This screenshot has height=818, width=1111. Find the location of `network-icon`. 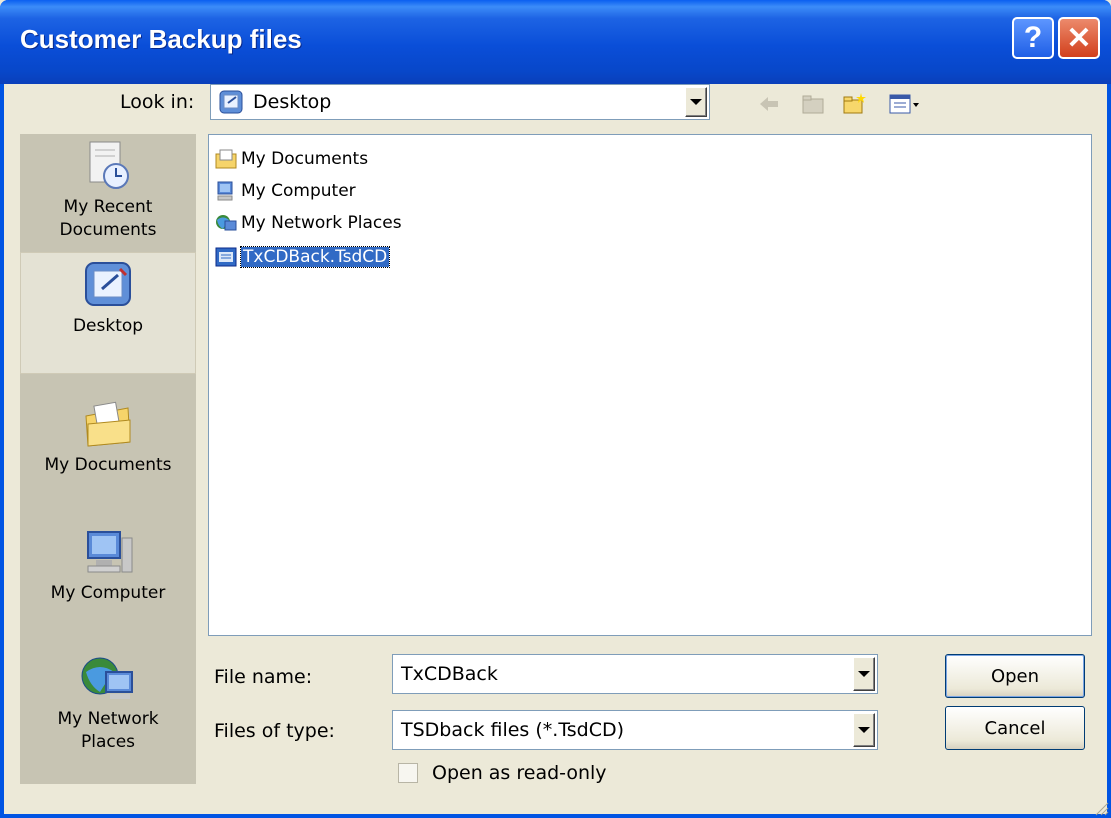

network-icon is located at coordinates (226, 223).